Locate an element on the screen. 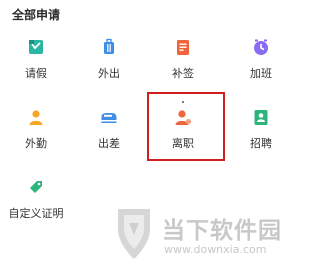 Image resolution: width=320 pixels, height=276 pixels. app-go-out-label: 外出 is located at coordinates (109, 73).